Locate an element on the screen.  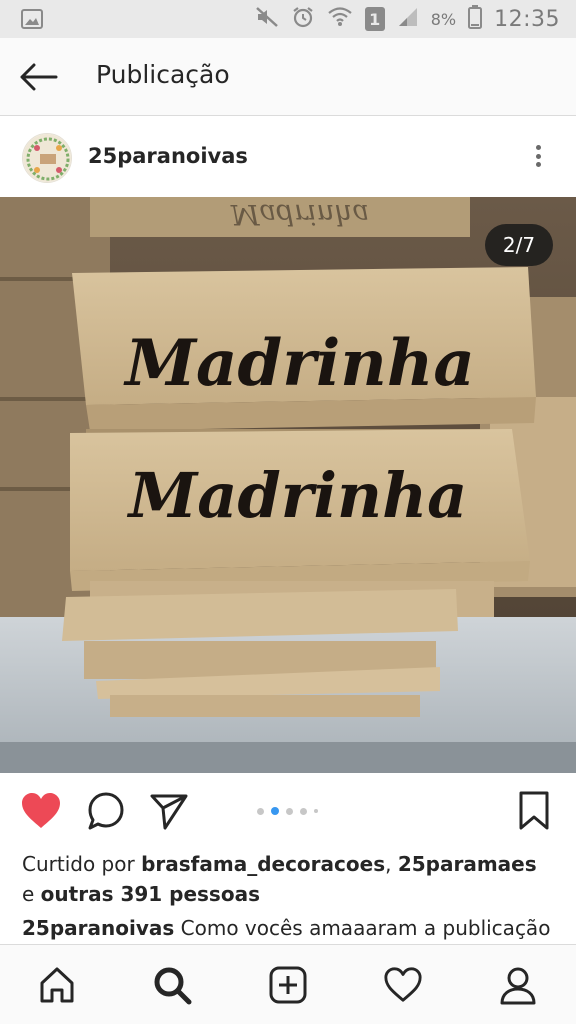
nav-profile is located at coordinates (518, 985).